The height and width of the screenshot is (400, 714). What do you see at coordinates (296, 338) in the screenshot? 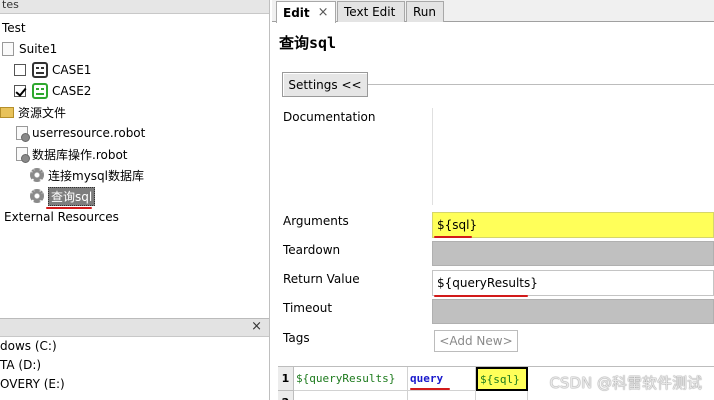
I see `tags-label: Tags` at bounding box center [296, 338].